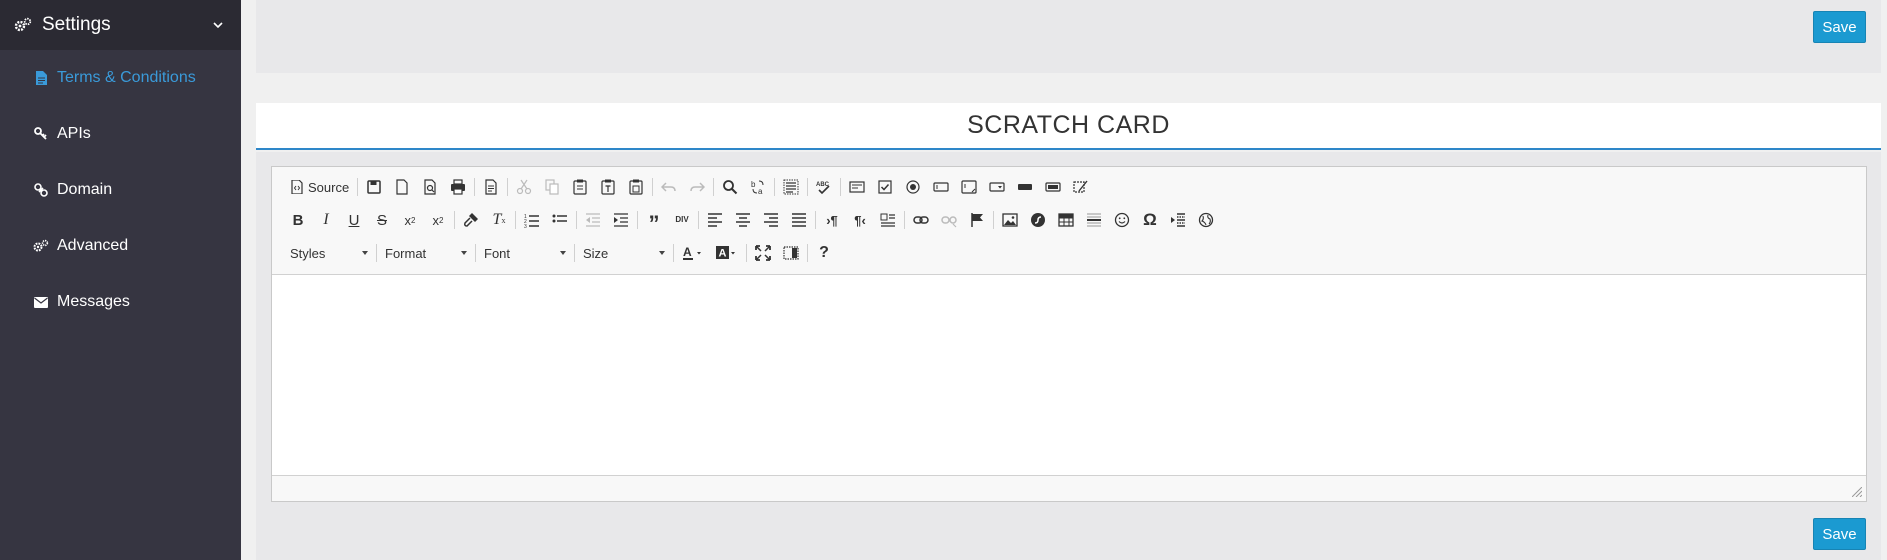  Describe the element at coordinates (832, 220) in the screenshot. I see `text-ltr-icon: ›¶` at that location.